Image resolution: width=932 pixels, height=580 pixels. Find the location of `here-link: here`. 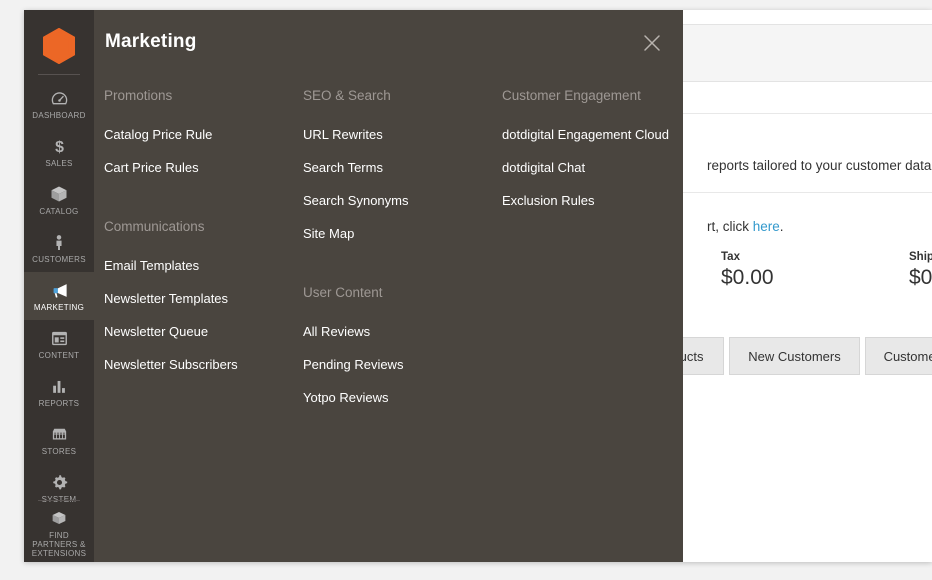

here-link: here is located at coordinates (766, 226).